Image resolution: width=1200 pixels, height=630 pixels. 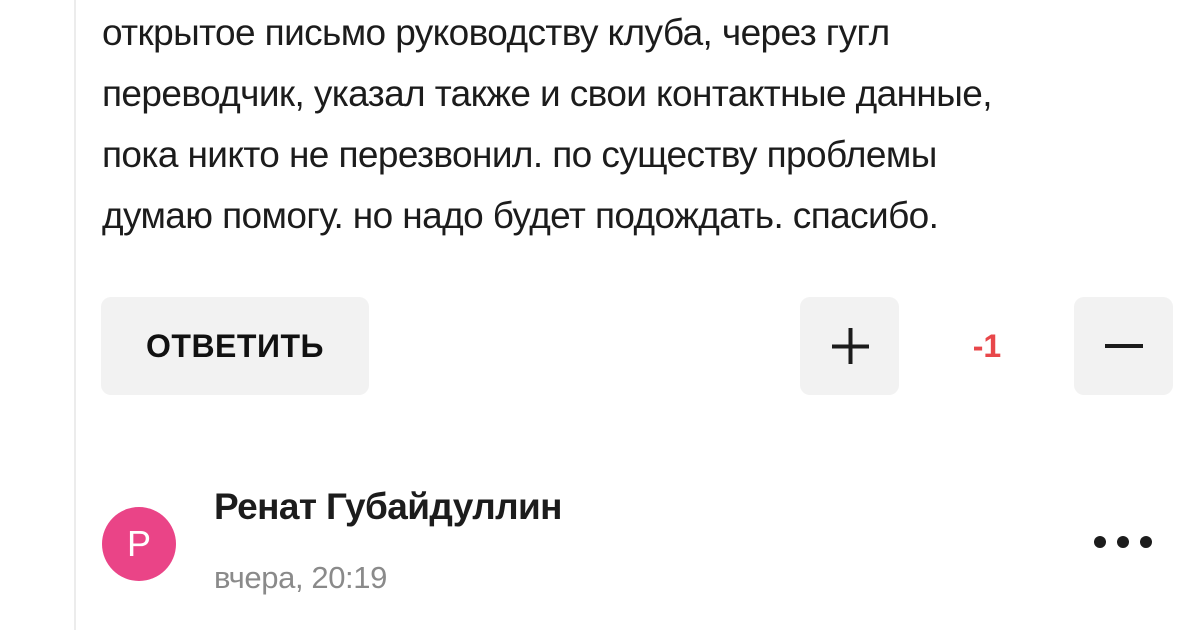 I want to click on comment-menu-button, so click(x=1124, y=542).